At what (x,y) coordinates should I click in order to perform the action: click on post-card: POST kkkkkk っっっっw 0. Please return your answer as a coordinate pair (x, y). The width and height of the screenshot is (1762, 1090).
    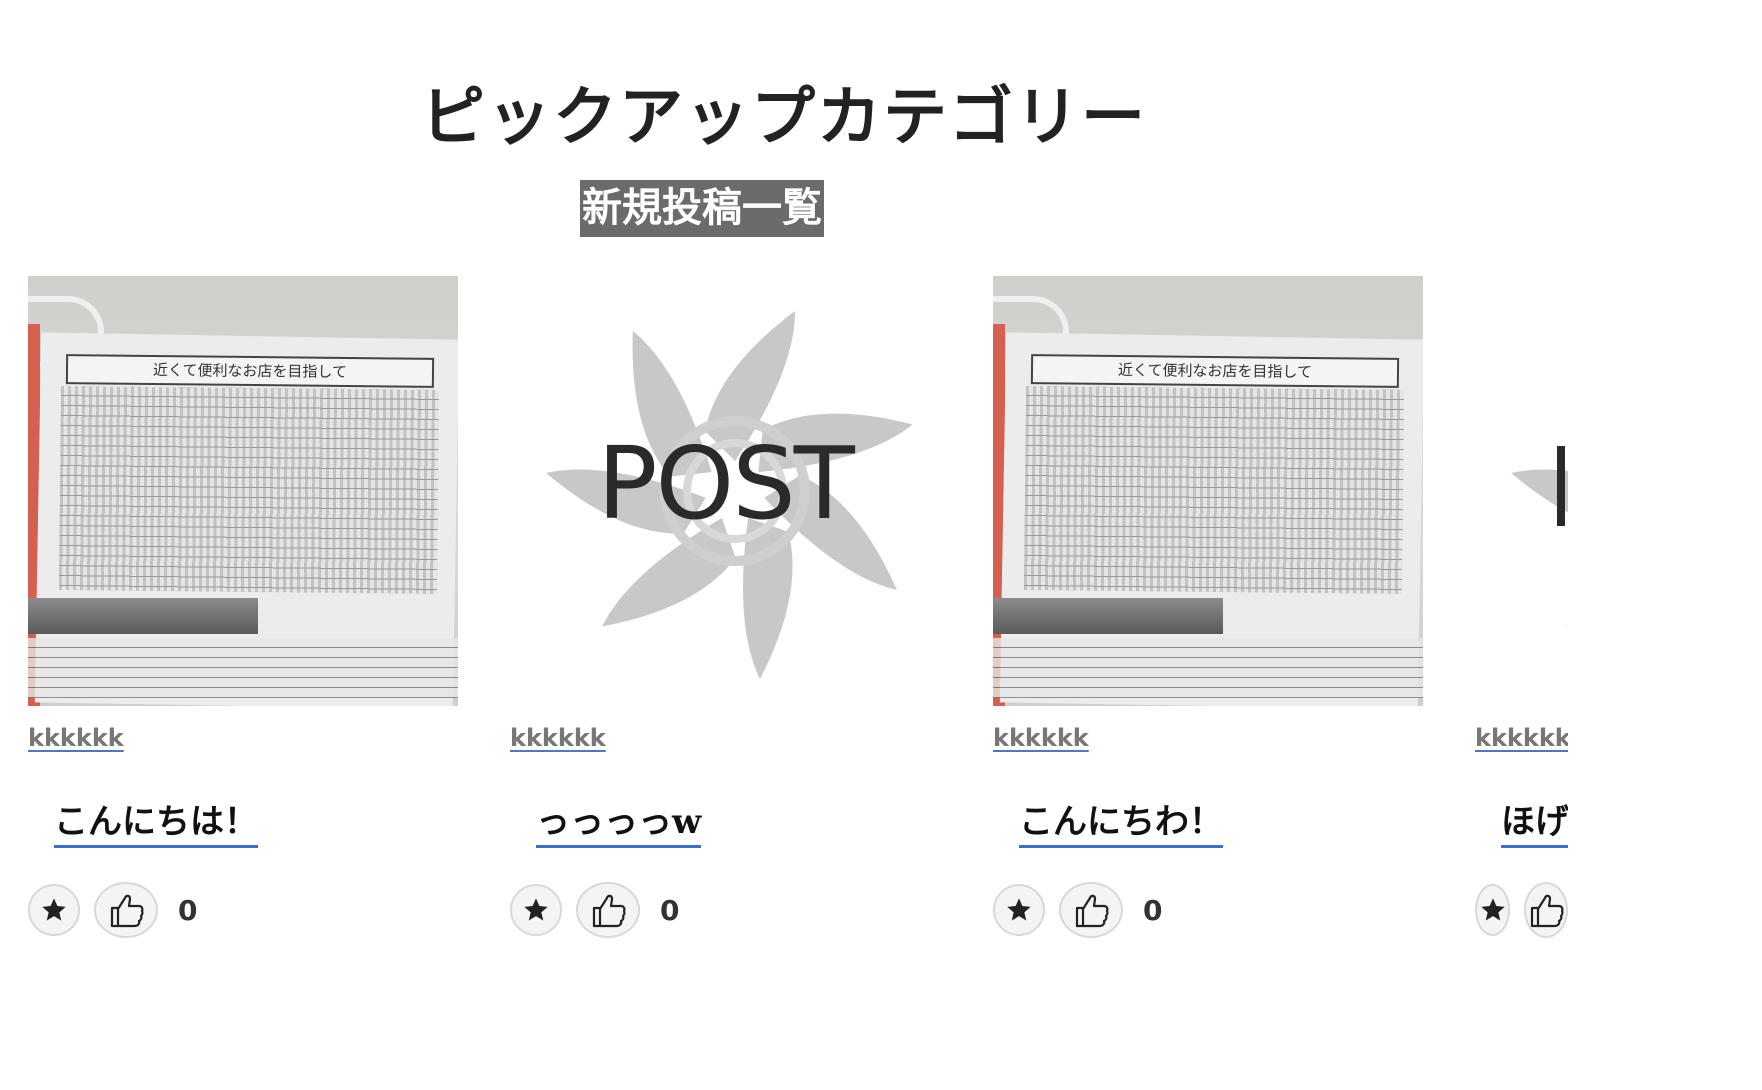
    Looking at the image, I should click on (725, 607).